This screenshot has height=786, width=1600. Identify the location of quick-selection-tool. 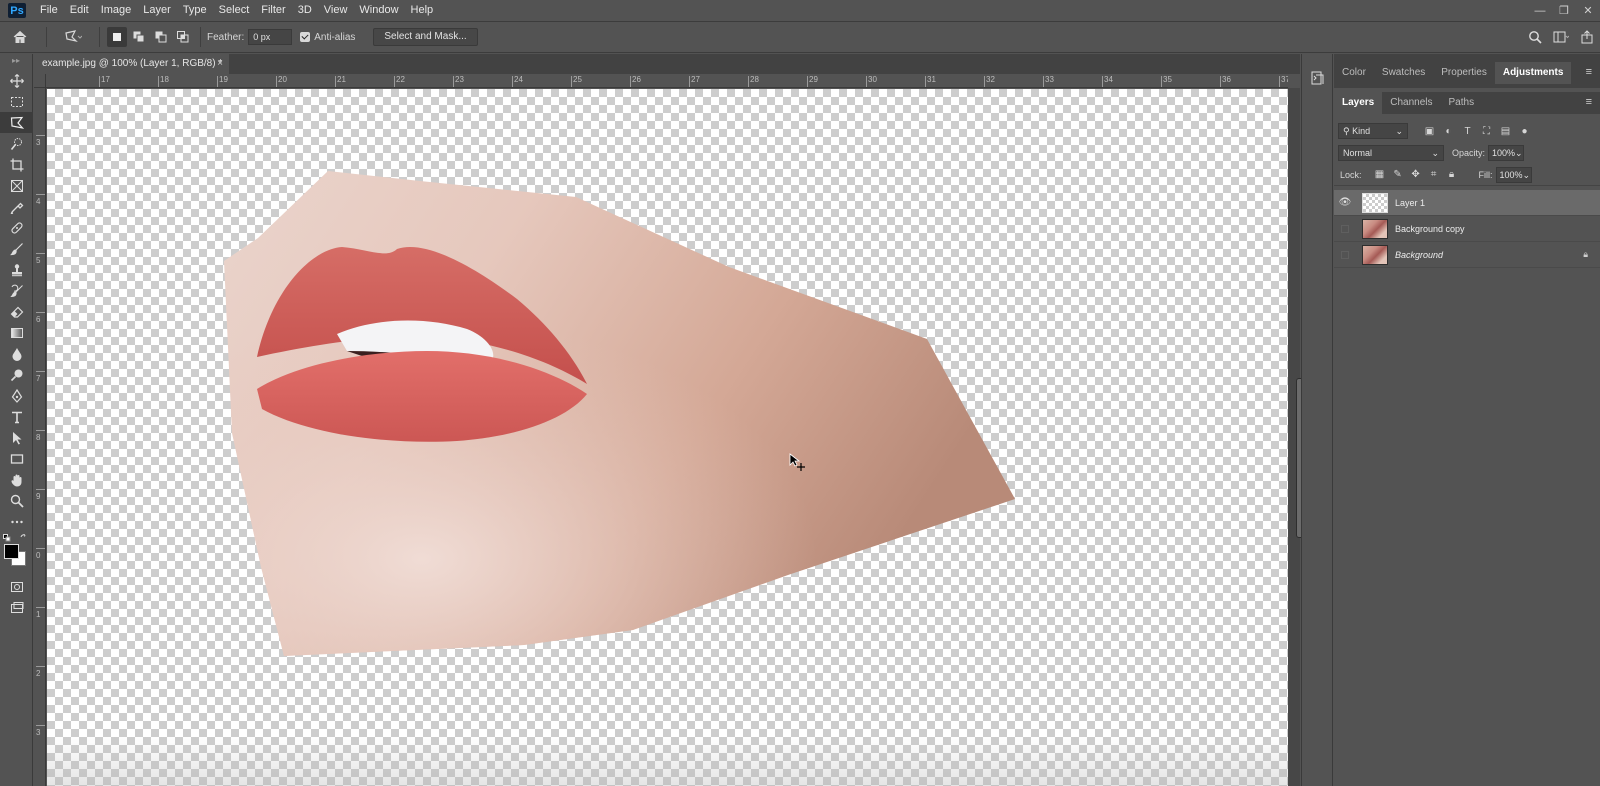
(16, 143).